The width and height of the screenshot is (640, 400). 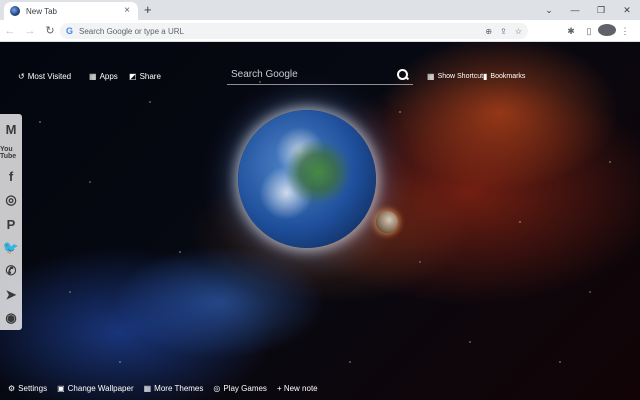 What do you see at coordinates (93, 76) in the screenshot?
I see `grid-icon: ▦` at bounding box center [93, 76].